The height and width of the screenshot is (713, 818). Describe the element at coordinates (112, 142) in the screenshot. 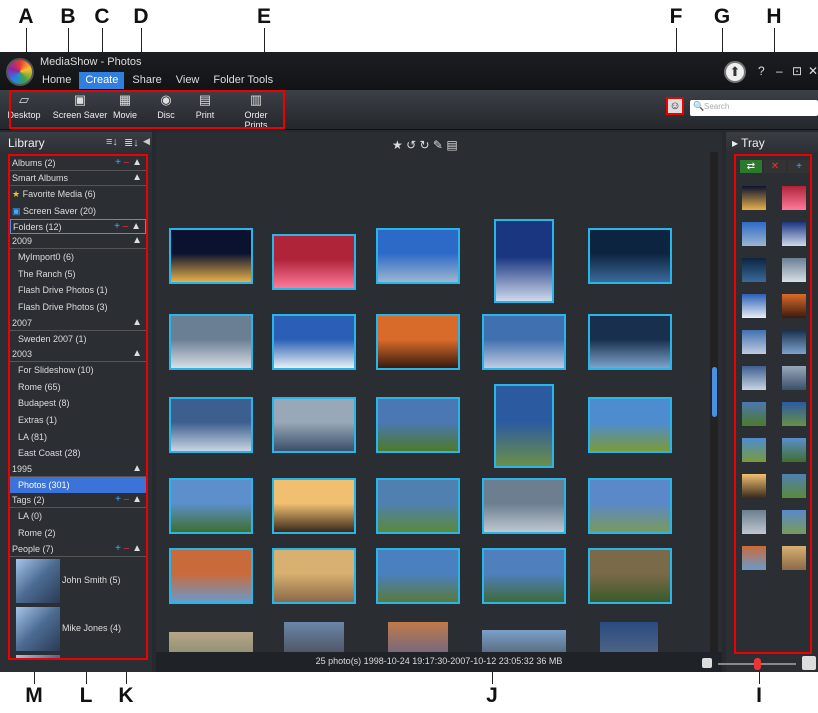

I see `sort-icon: ≡↓` at that location.